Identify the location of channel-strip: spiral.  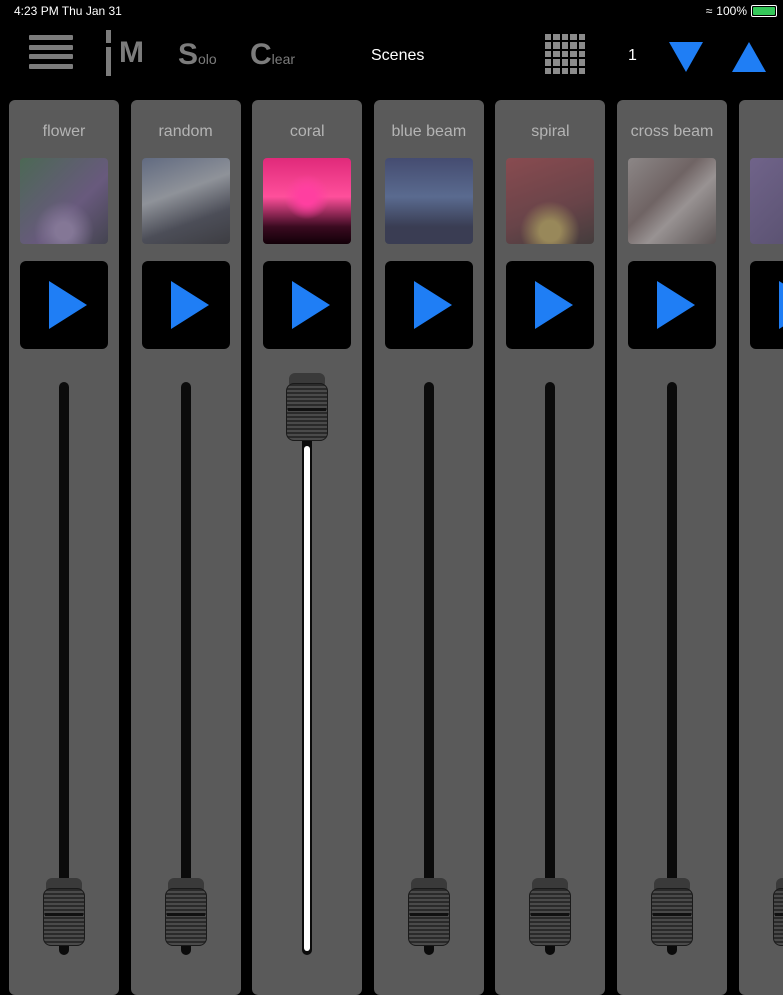
(550, 547).